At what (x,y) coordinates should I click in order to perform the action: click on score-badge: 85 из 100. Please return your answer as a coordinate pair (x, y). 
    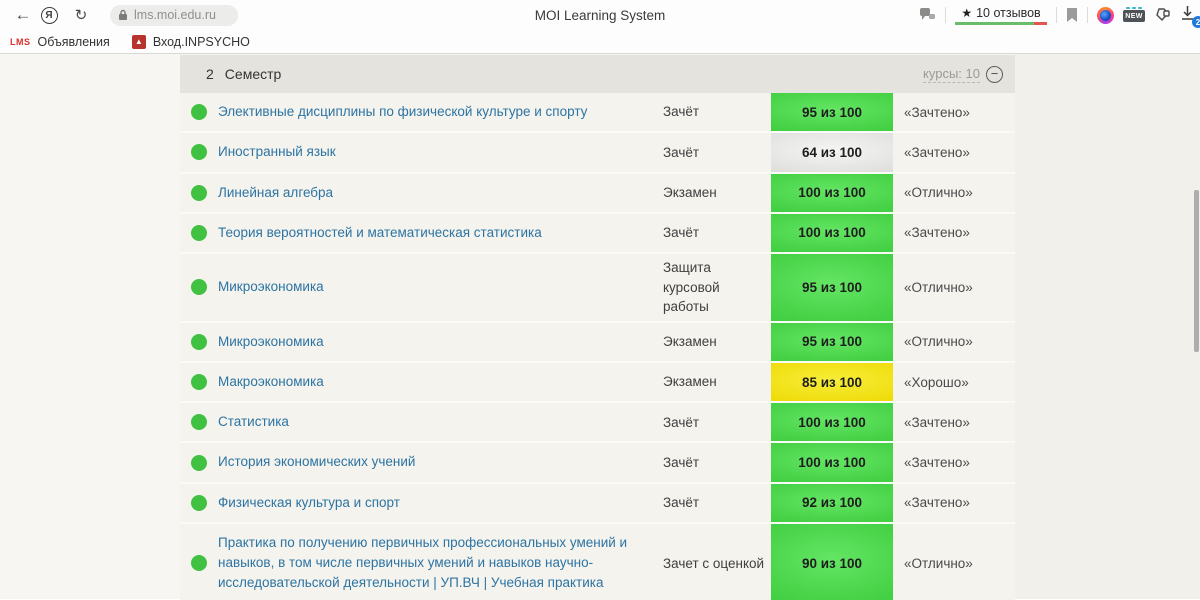
    Looking at the image, I should click on (832, 382).